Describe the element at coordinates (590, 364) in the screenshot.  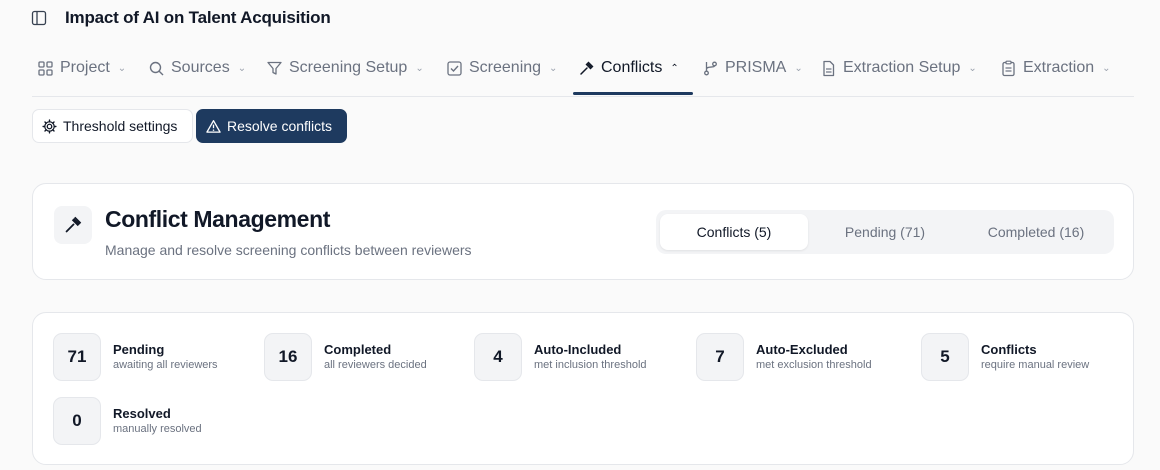
I see `stat-description: met inclusion threshold` at that location.